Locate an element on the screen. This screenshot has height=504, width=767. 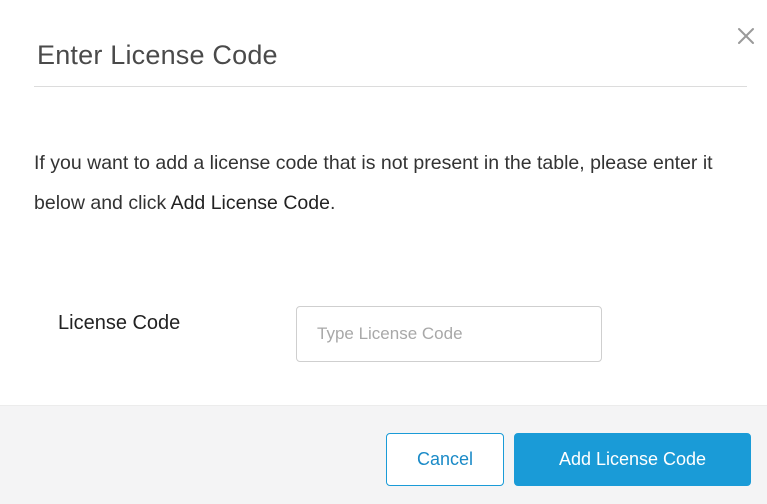
license-code-input is located at coordinates (449, 334).